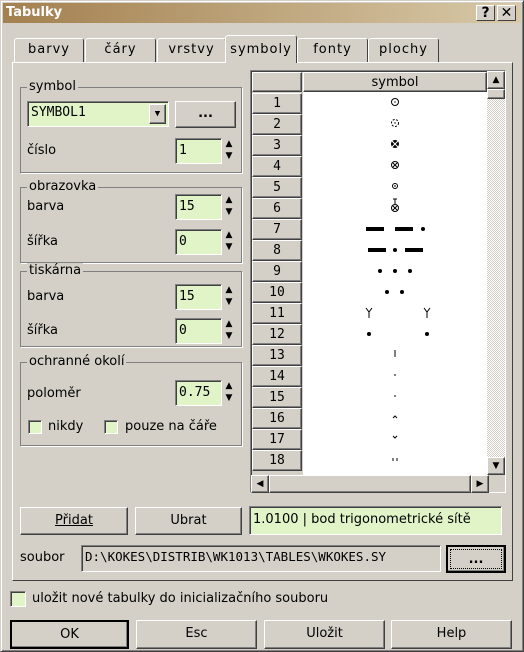 This screenshot has width=524, height=652. I want to click on scroll-right-icon: ▶, so click(480, 484).